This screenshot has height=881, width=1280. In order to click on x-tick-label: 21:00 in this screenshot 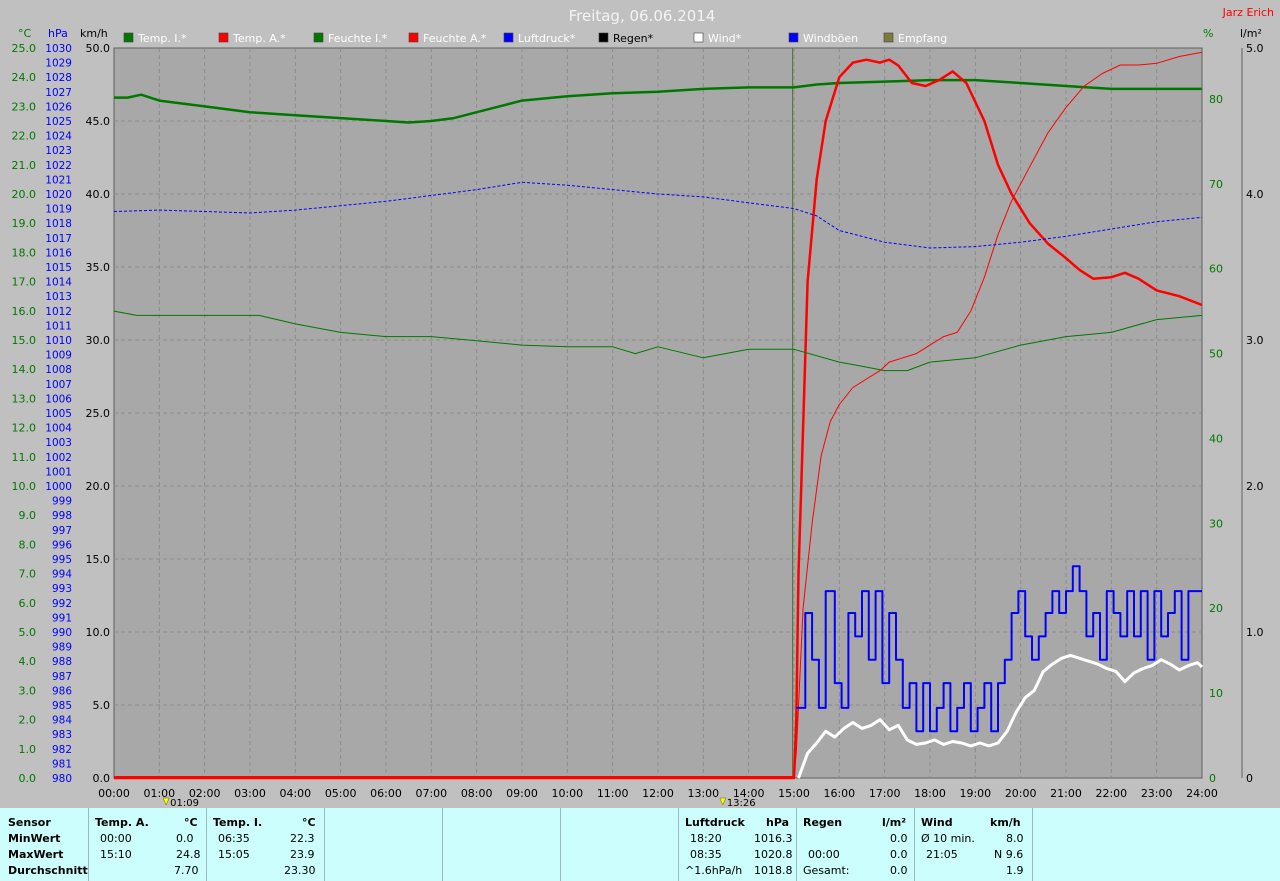, I will do `click(1066, 793)`.